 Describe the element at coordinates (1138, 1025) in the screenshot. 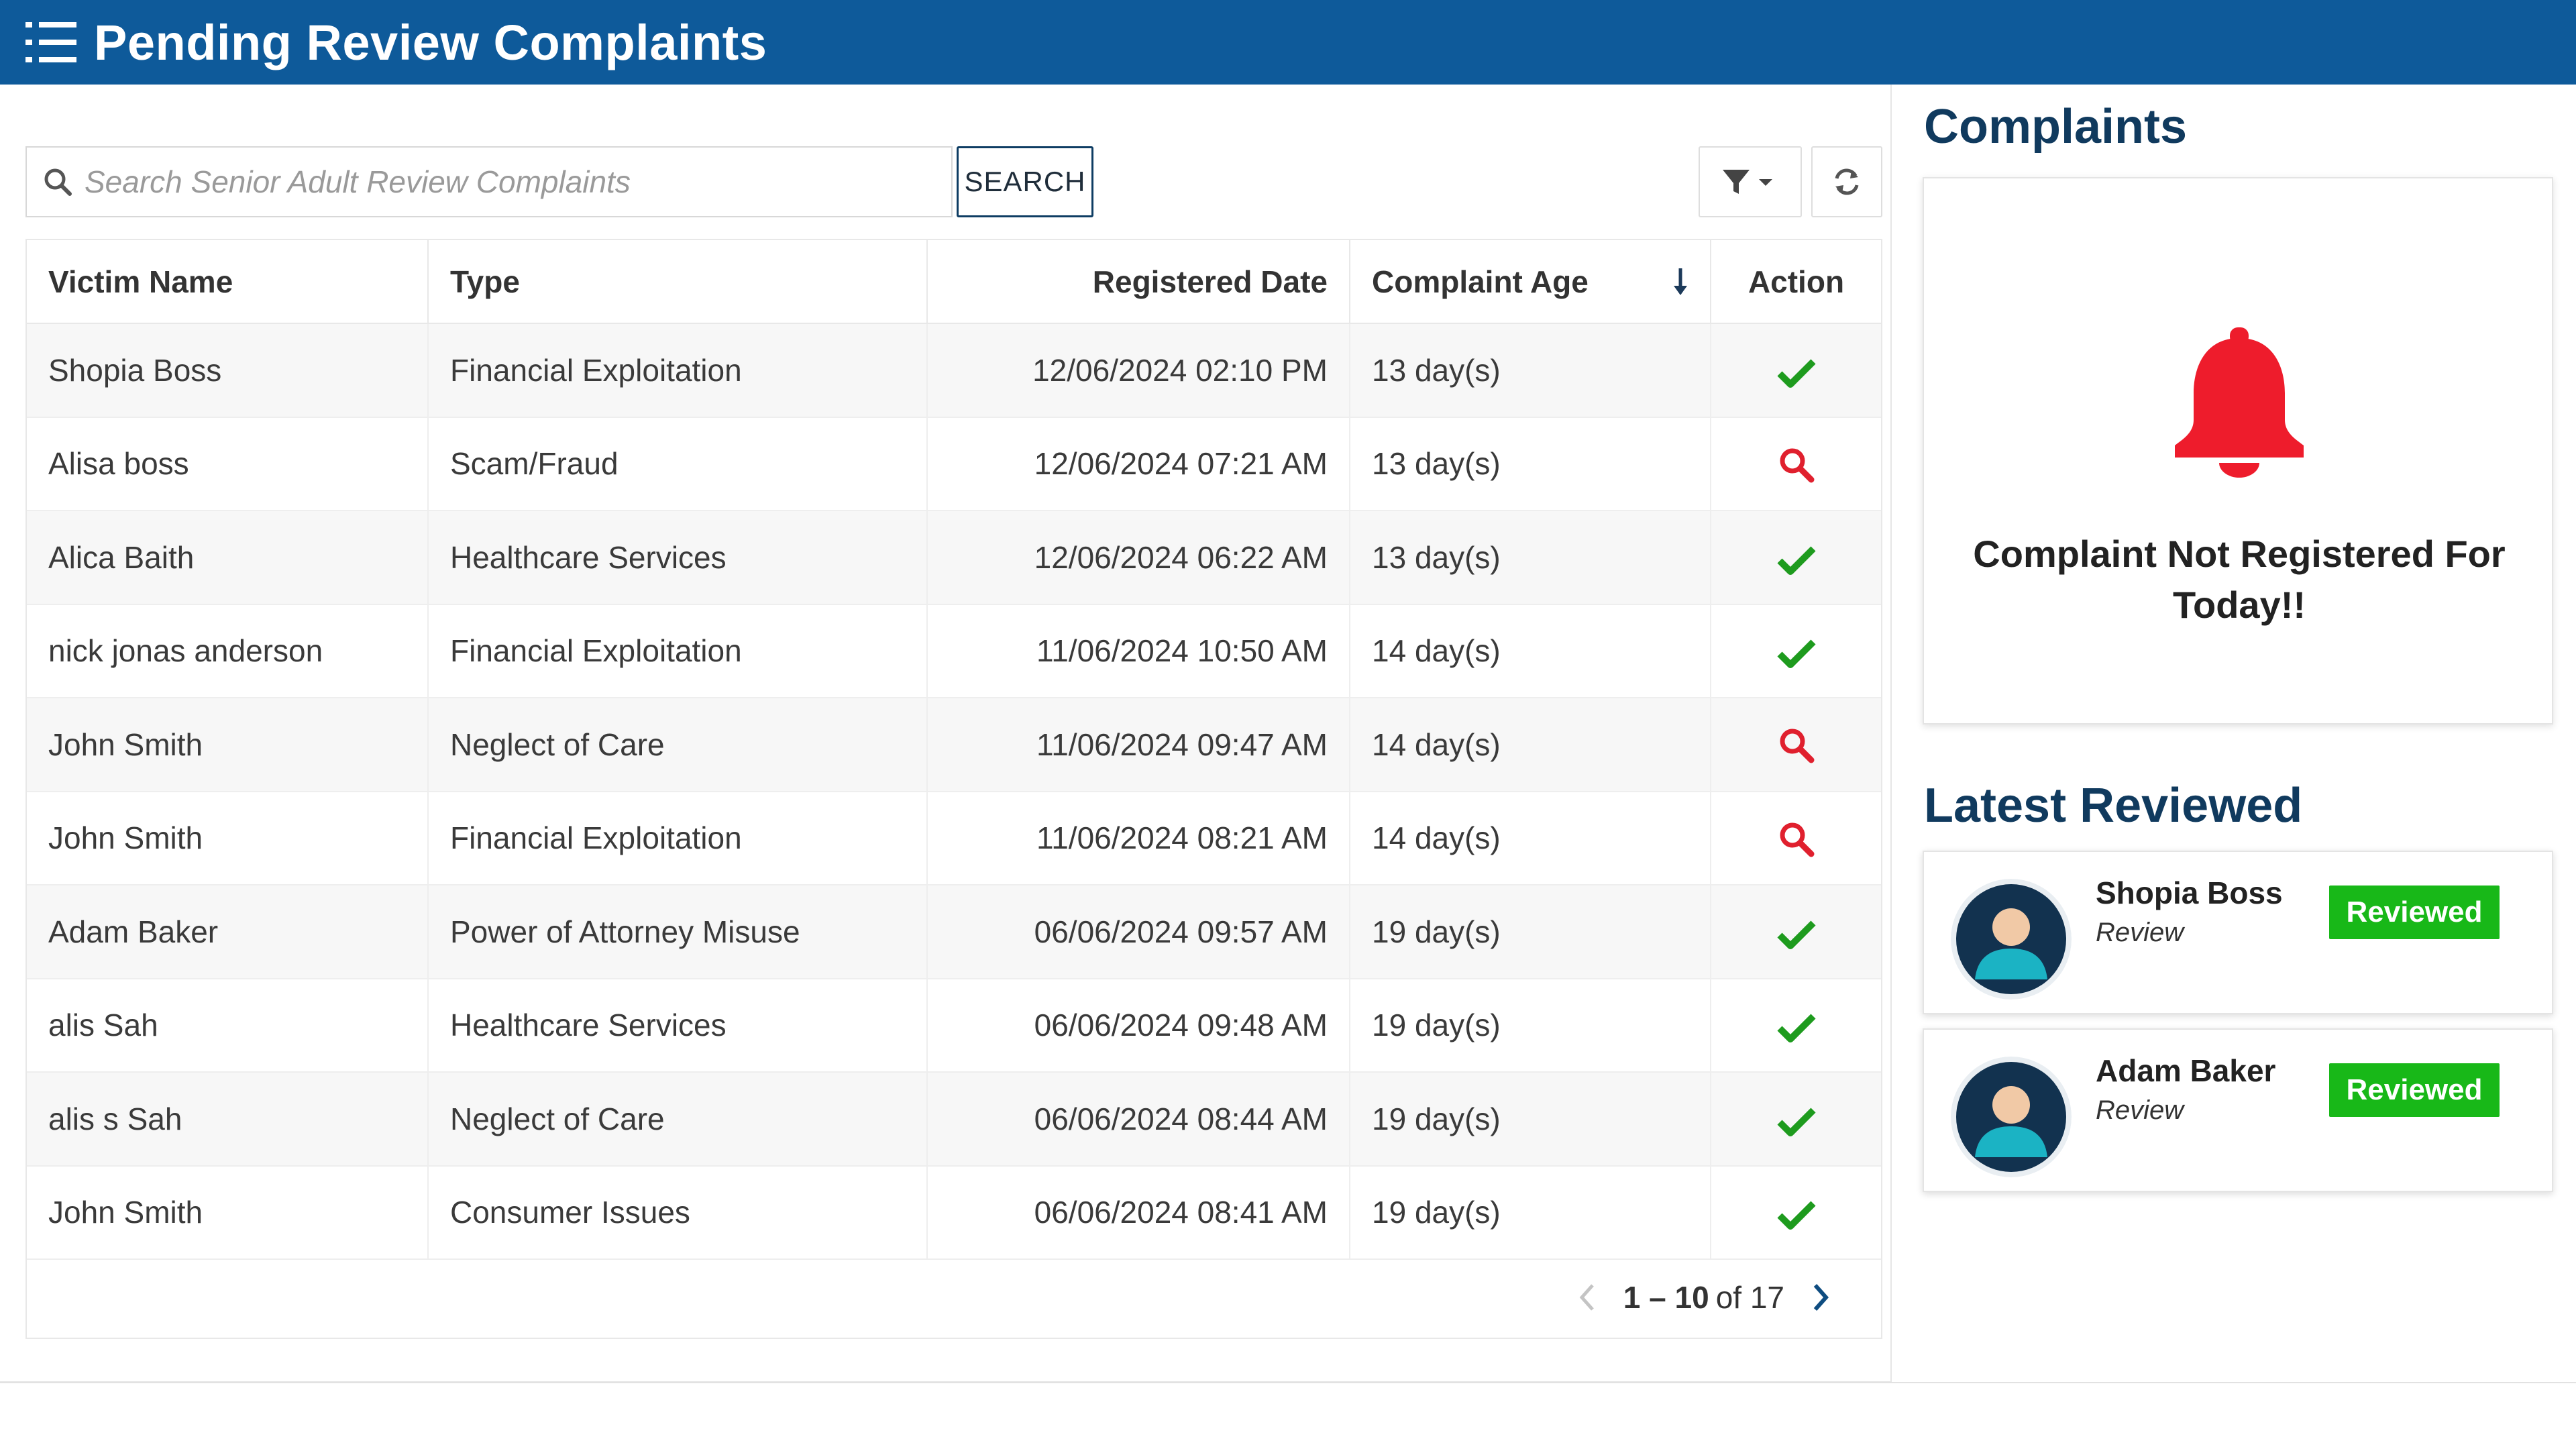

I see `cell-registered-date: 06/06/2024 09:48 AM` at that location.